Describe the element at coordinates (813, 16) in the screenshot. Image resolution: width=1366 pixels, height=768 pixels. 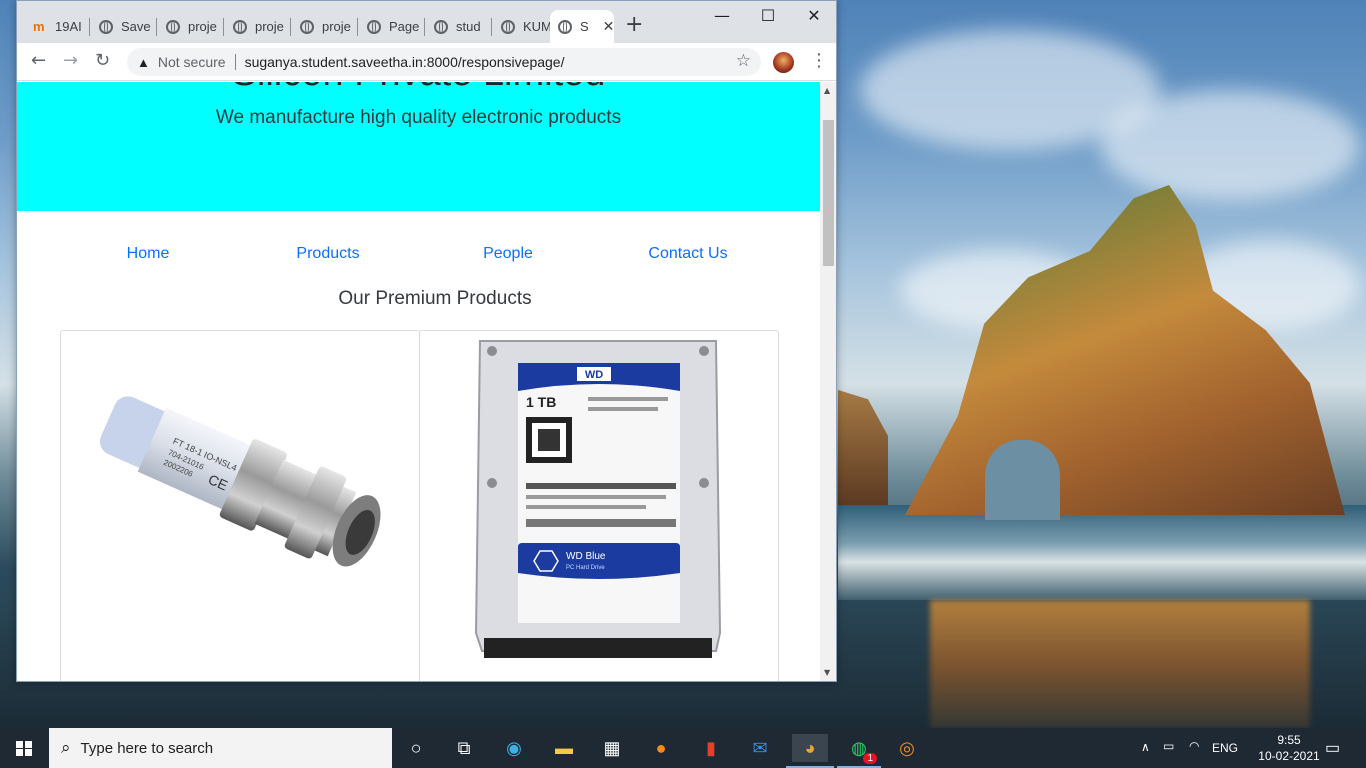
I see `close-window-button: ✕` at that location.